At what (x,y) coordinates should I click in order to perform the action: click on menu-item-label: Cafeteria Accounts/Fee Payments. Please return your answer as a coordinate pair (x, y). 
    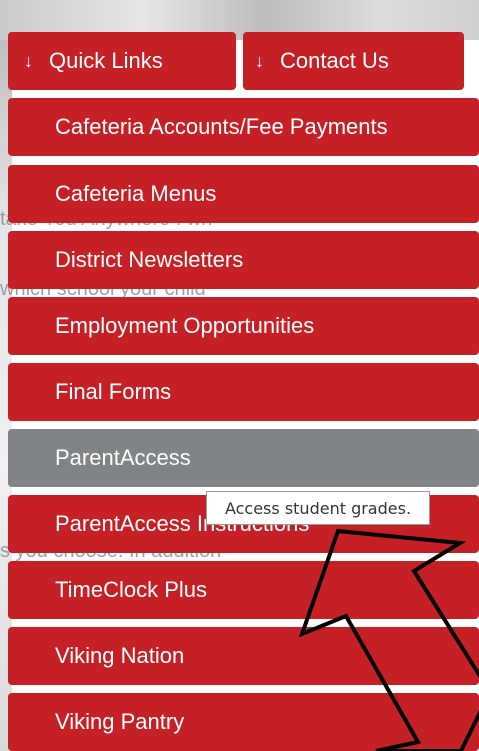
    Looking at the image, I should click on (221, 126).